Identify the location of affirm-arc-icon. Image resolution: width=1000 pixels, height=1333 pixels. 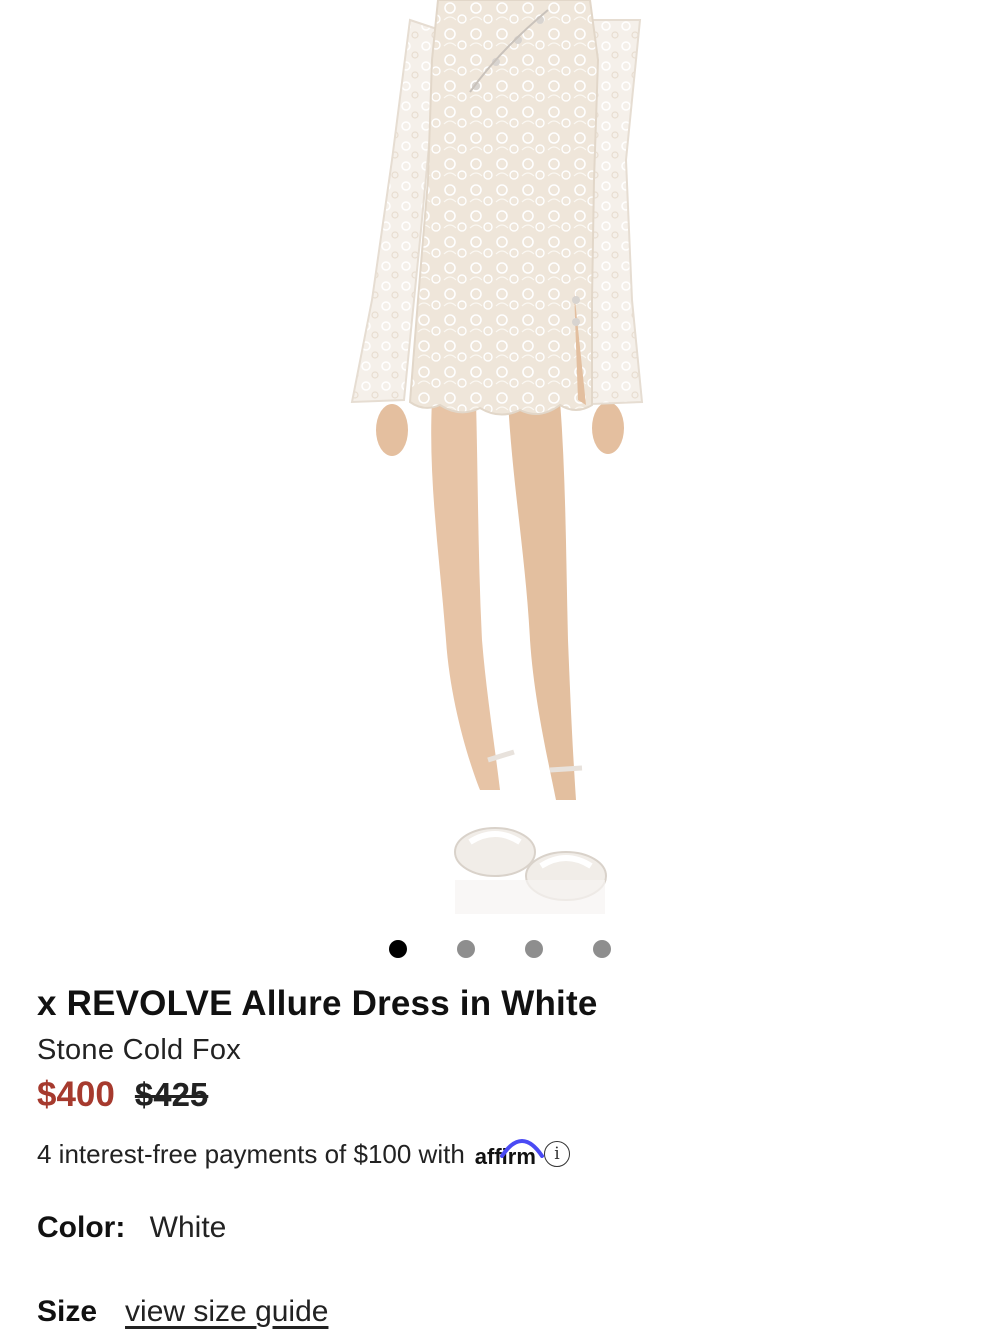
(521, 1148).